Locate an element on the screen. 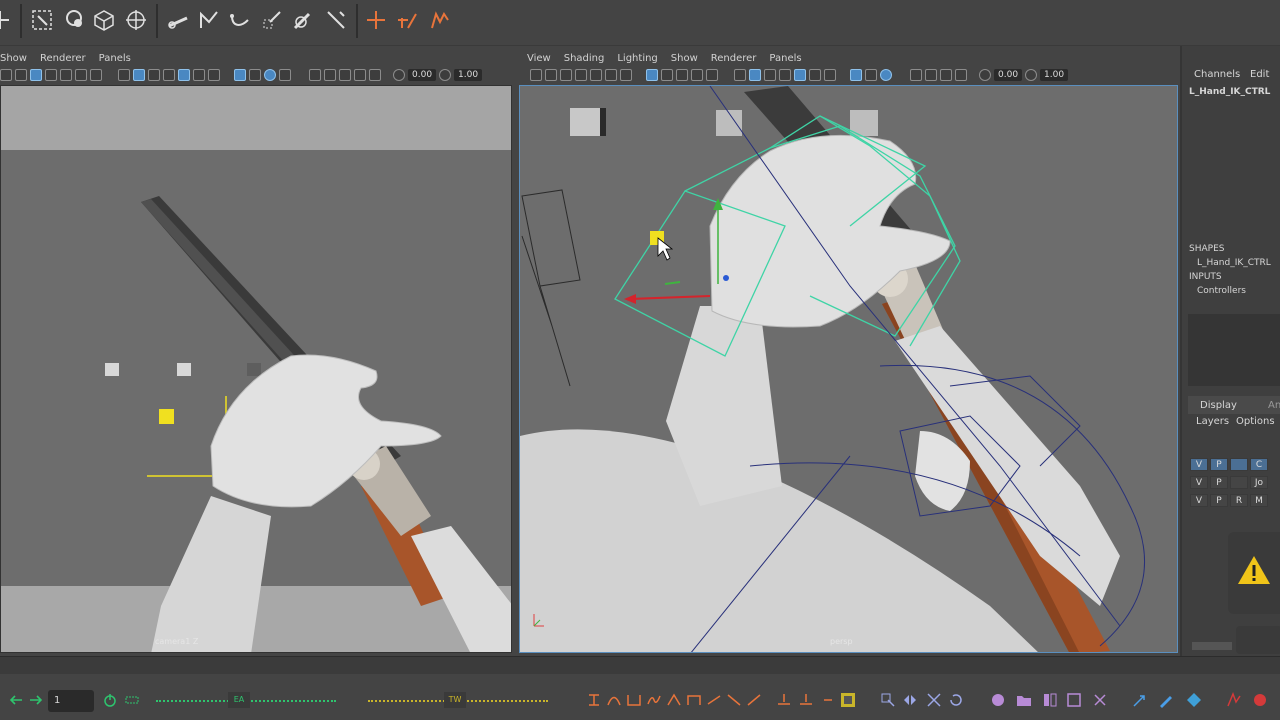  playblast-icon is located at coordinates (132, 700).